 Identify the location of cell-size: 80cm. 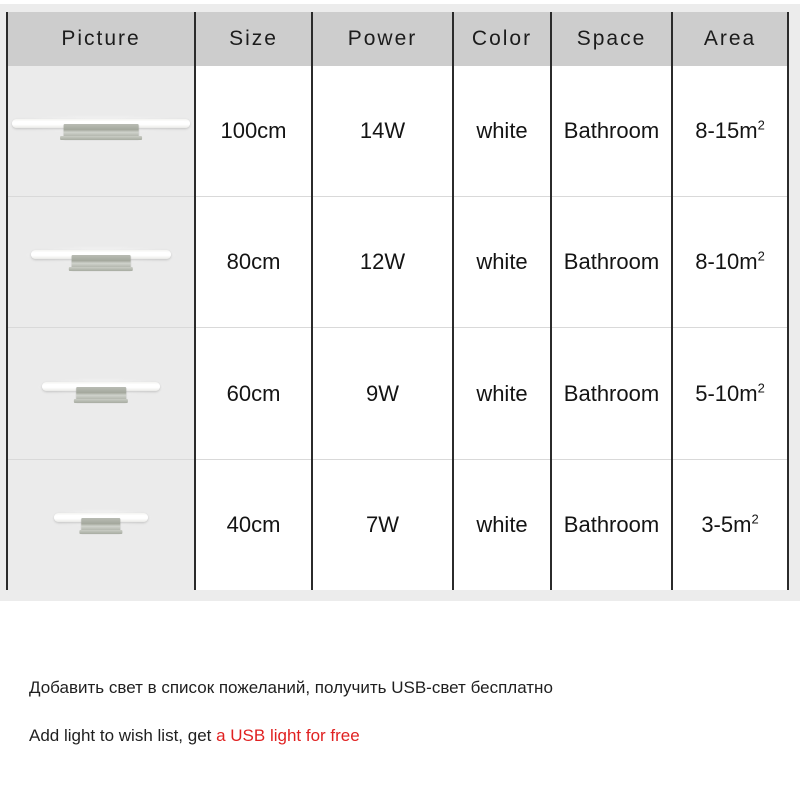
(254, 262).